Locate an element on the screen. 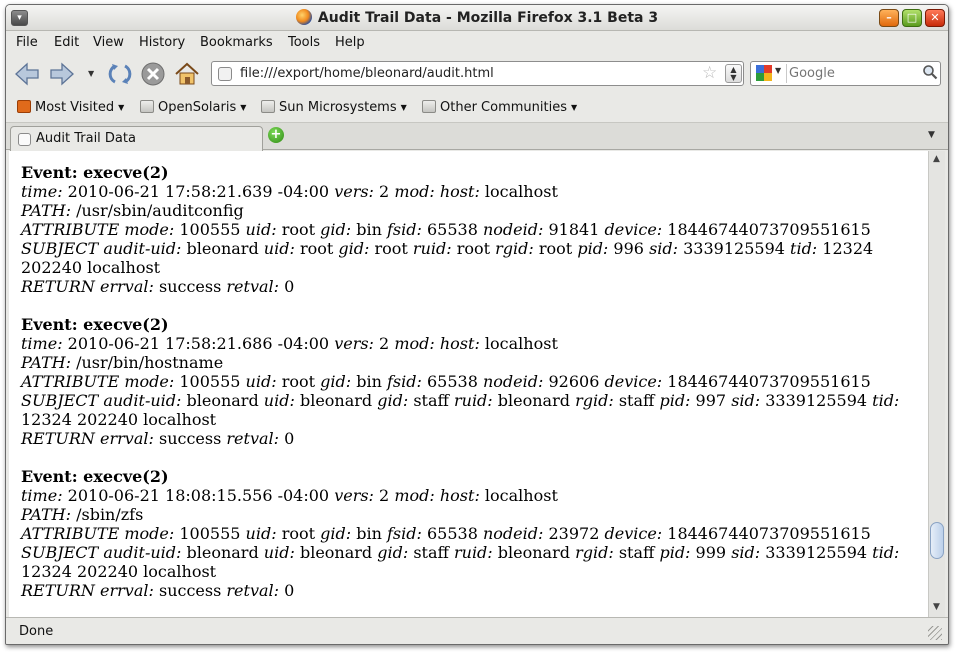 The image size is (958, 652). engine-dropdown-icon: ▼ is located at coordinates (778, 70).